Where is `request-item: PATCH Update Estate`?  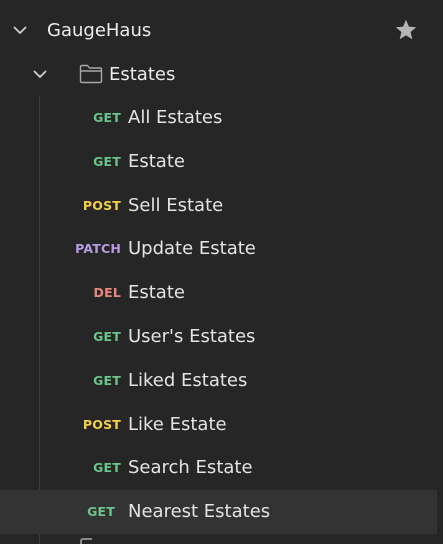 request-item: PATCH Update Estate is located at coordinates (221, 249).